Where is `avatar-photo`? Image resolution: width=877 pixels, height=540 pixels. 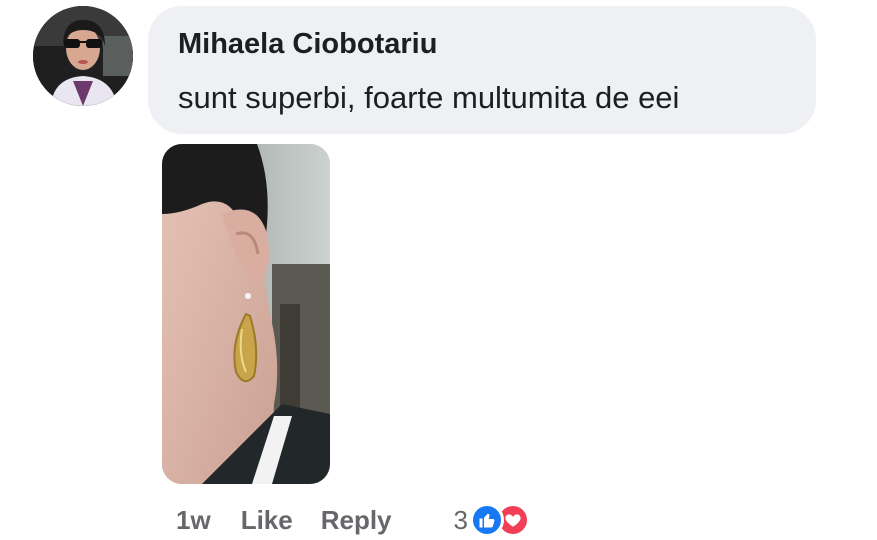 avatar-photo is located at coordinates (83, 56).